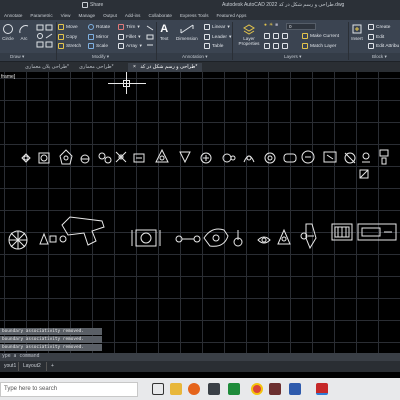 The height and width of the screenshot is (400, 400). Describe the element at coordinates (72, 37) in the screenshot. I see `copy-label: Copy` at that location.